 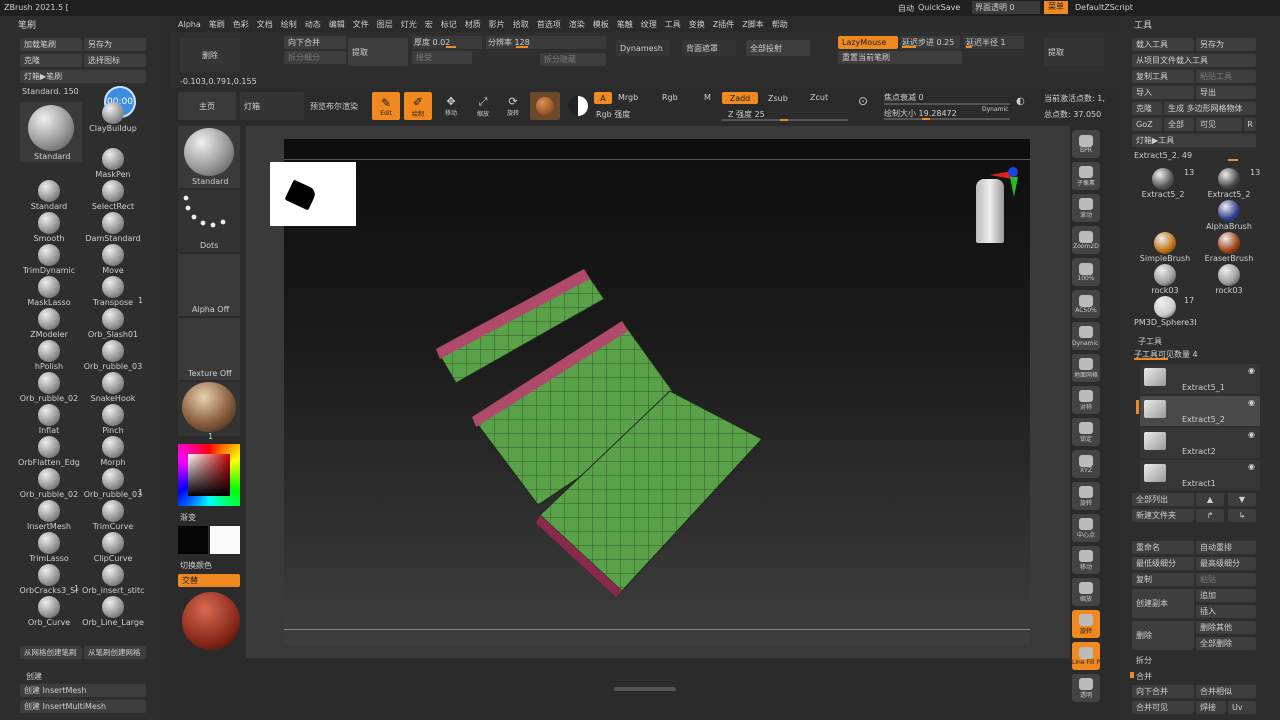 What do you see at coordinates (378, 52) in the screenshot?
I see `extract-button: 提取` at bounding box center [378, 52].